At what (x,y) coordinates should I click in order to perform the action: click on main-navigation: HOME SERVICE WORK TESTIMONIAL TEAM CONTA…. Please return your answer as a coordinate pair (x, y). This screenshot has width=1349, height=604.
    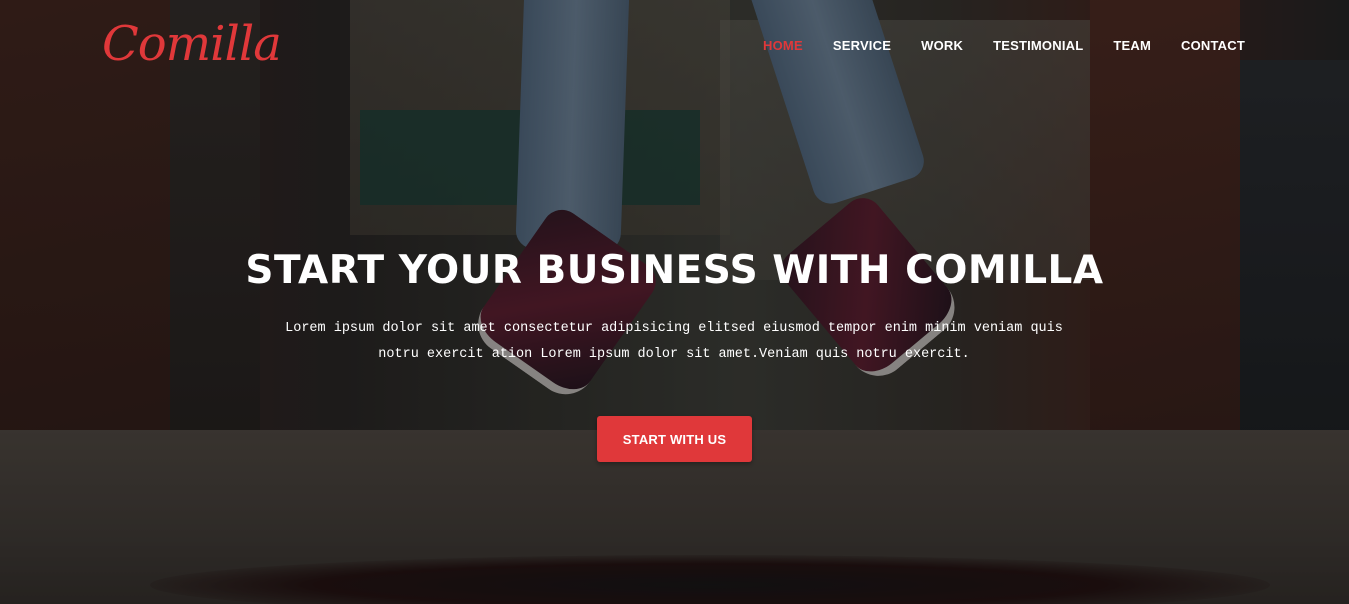
    Looking at the image, I should click on (1004, 46).